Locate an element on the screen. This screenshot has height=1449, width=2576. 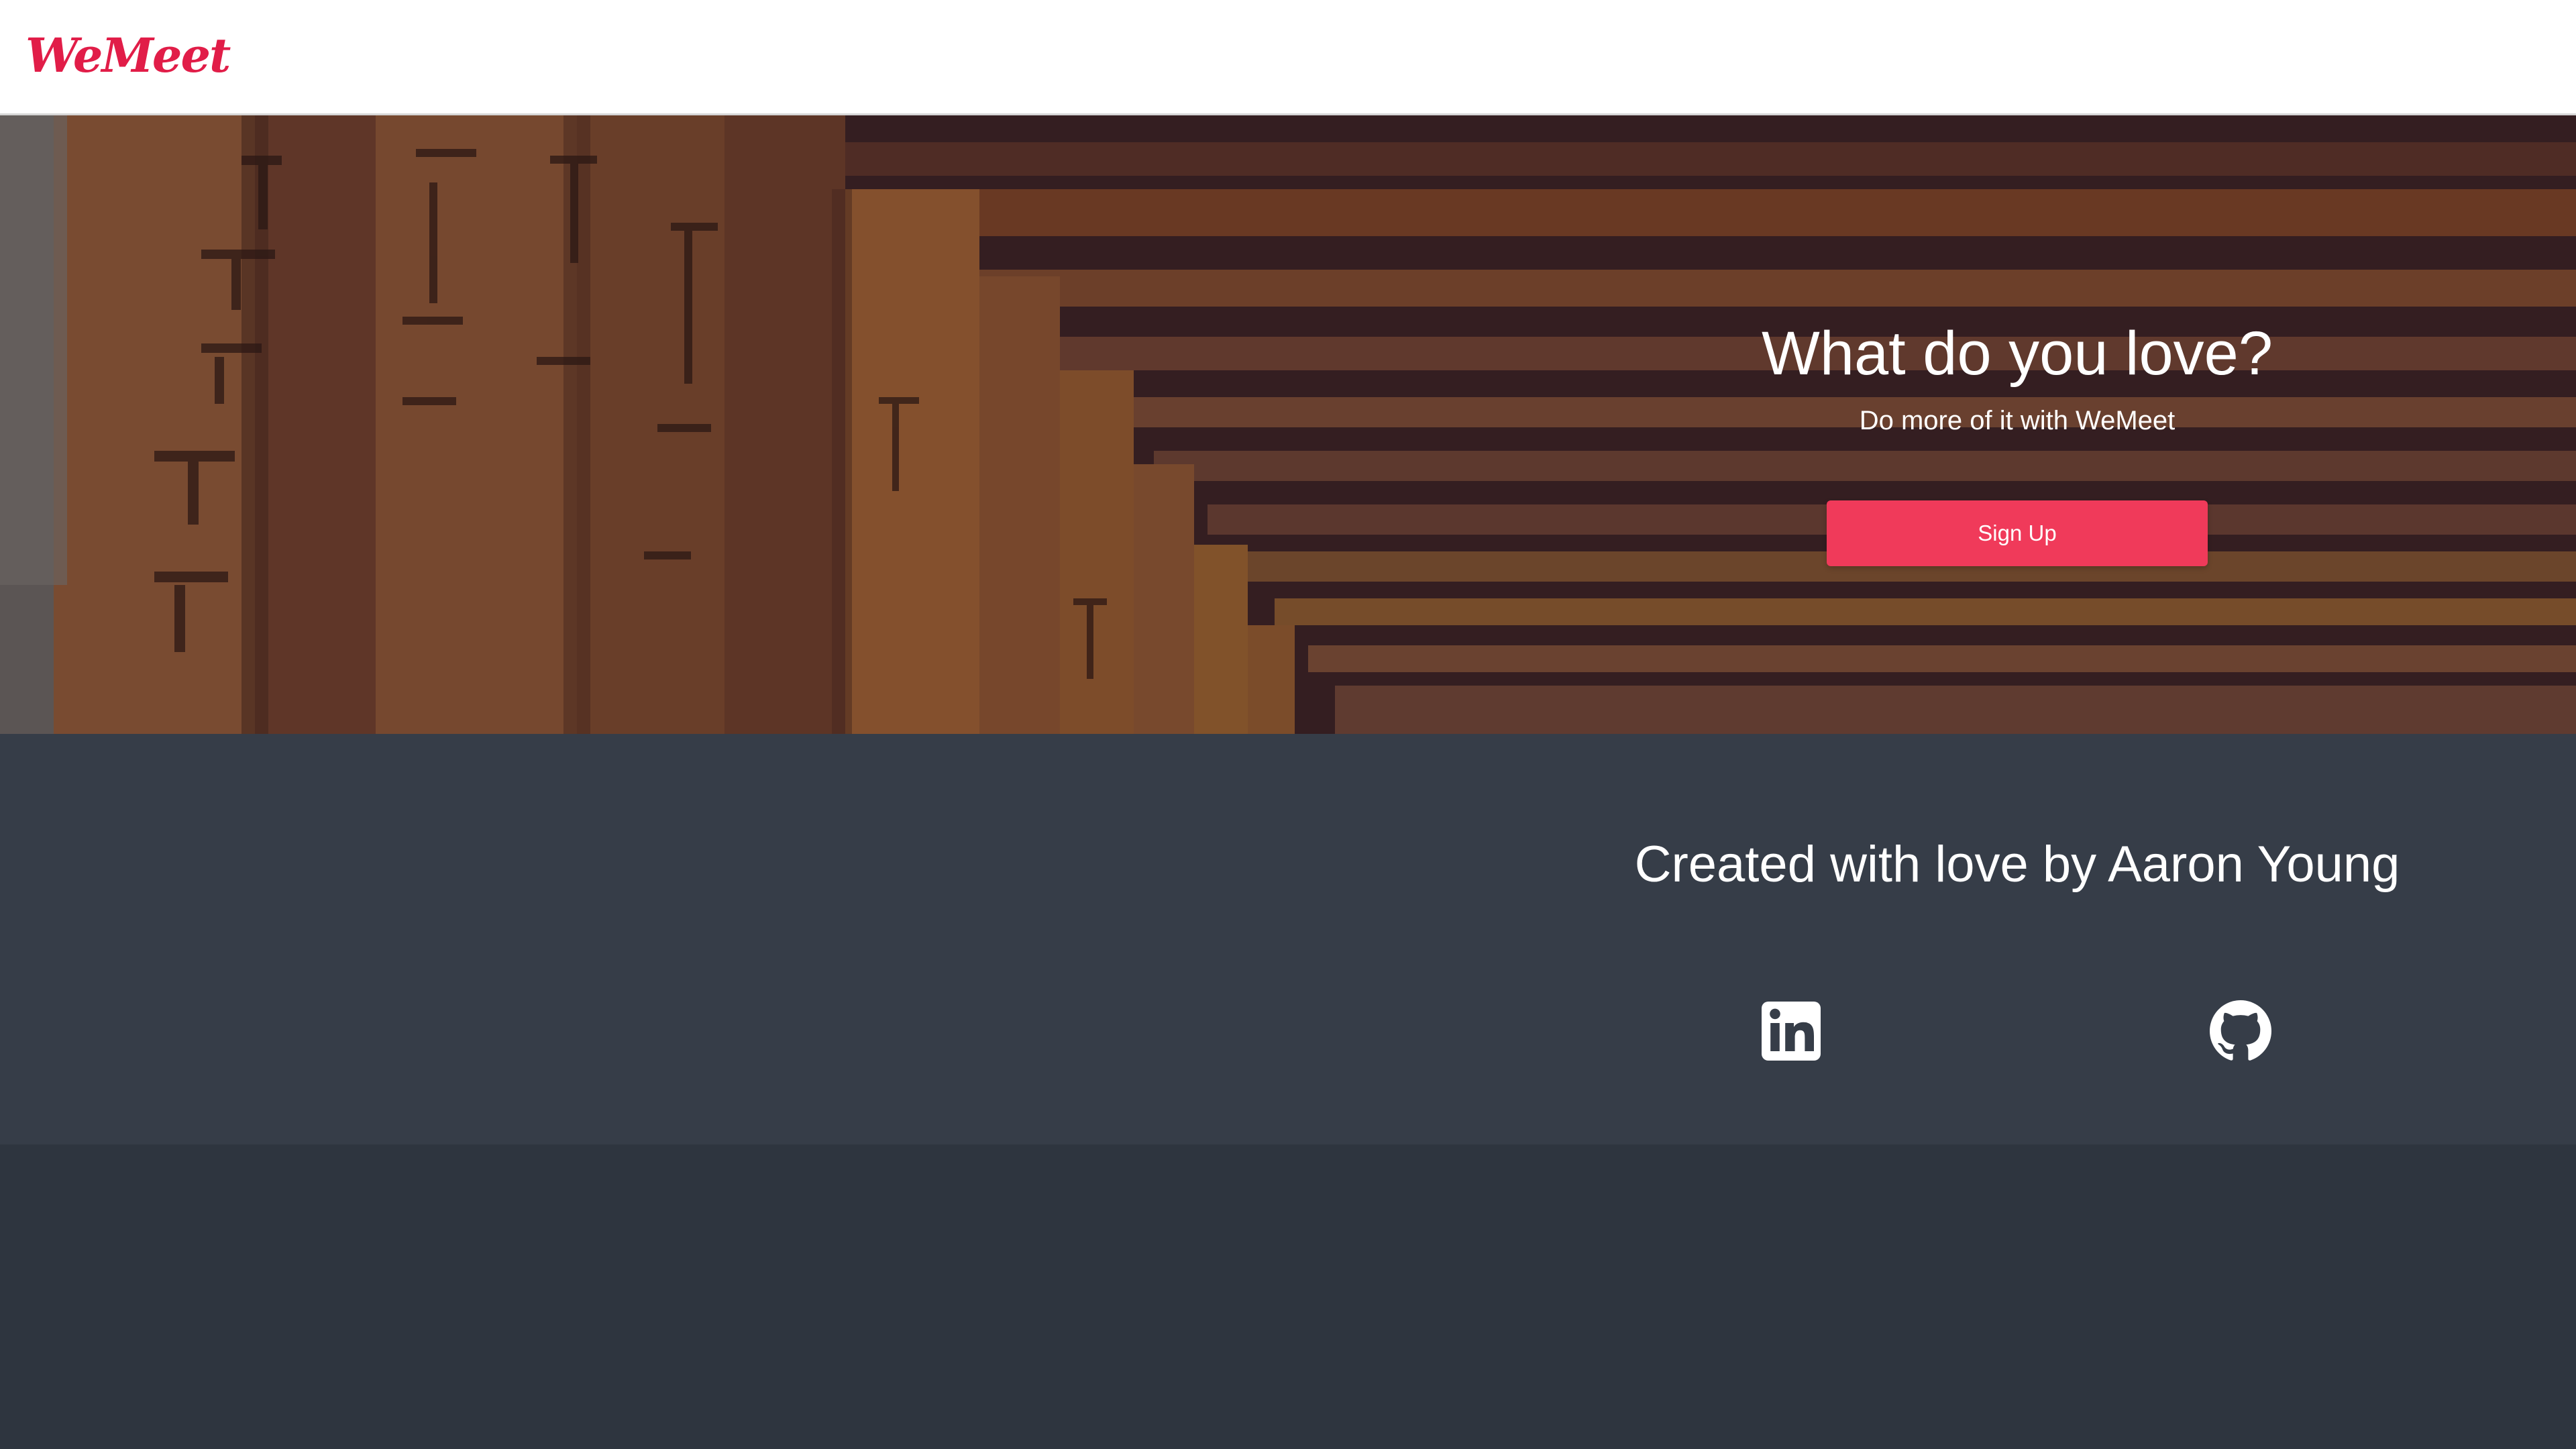
github-icon is located at coordinates (2240, 1030).